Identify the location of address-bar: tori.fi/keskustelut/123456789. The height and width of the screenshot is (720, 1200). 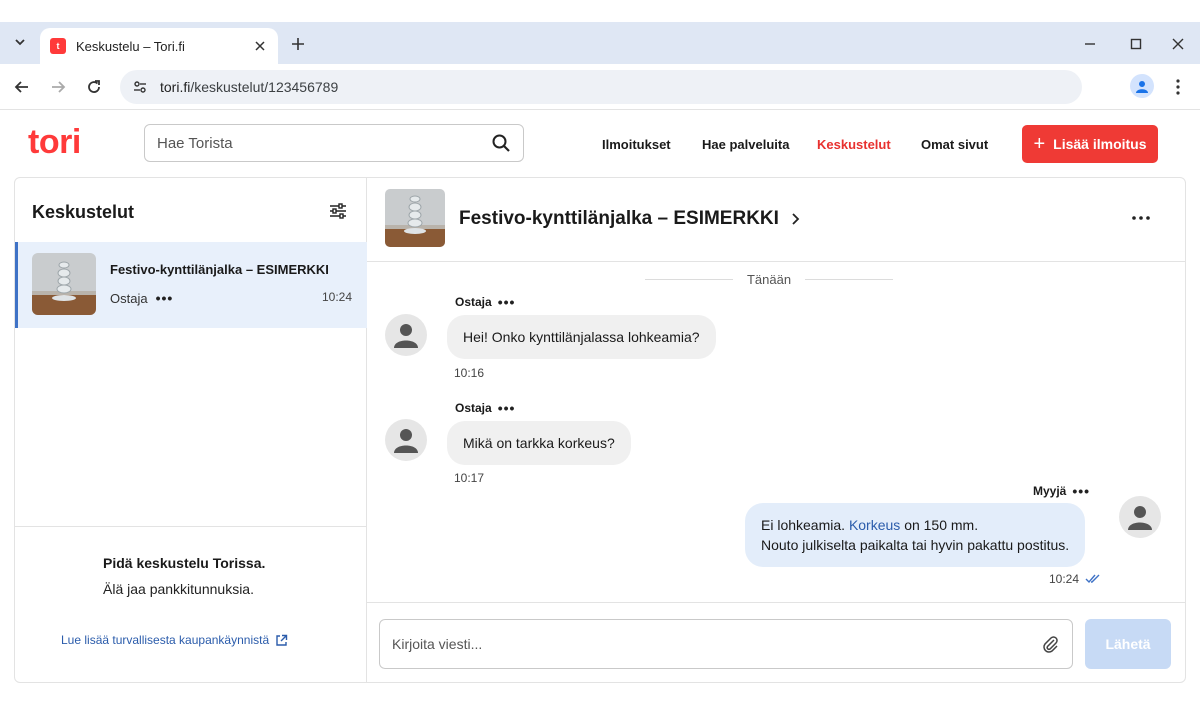
(601, 87).